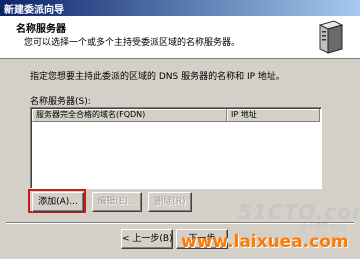 This screenshot has width=360, height=259. What do you see at coordinates (299, 212) in the screenshot?
I see `watermark-51cto: 51CTO.com` at bounding box center [299, 212].